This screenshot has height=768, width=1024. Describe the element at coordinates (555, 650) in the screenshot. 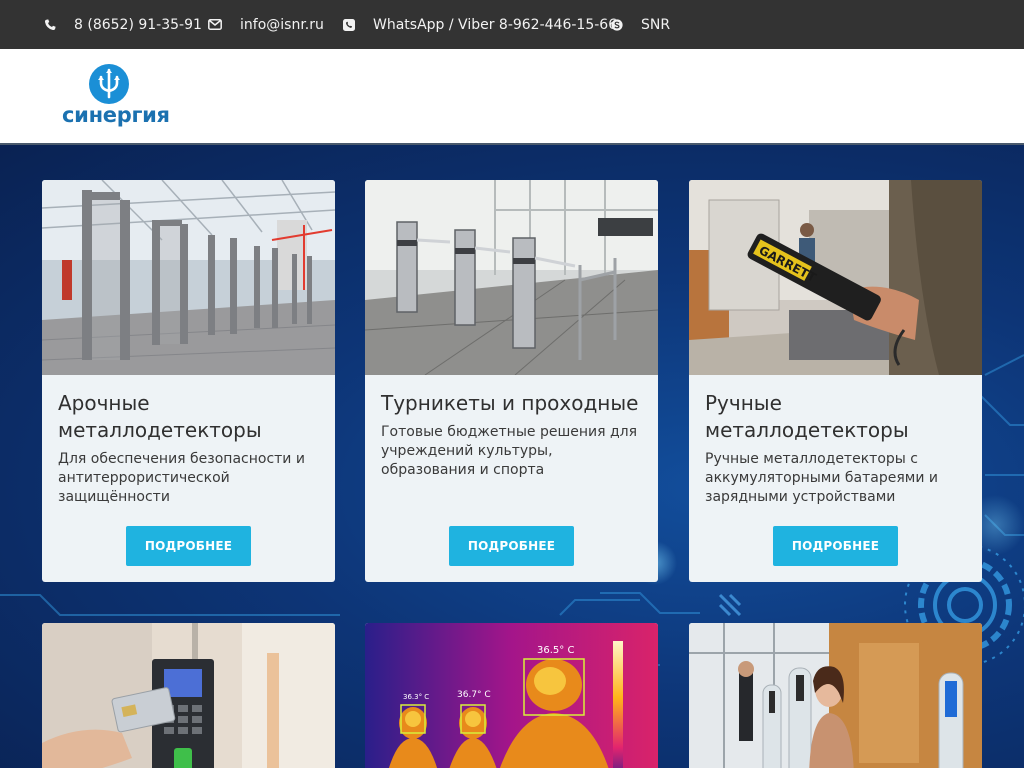

I see `temp-label: 36.5° C` at that location.